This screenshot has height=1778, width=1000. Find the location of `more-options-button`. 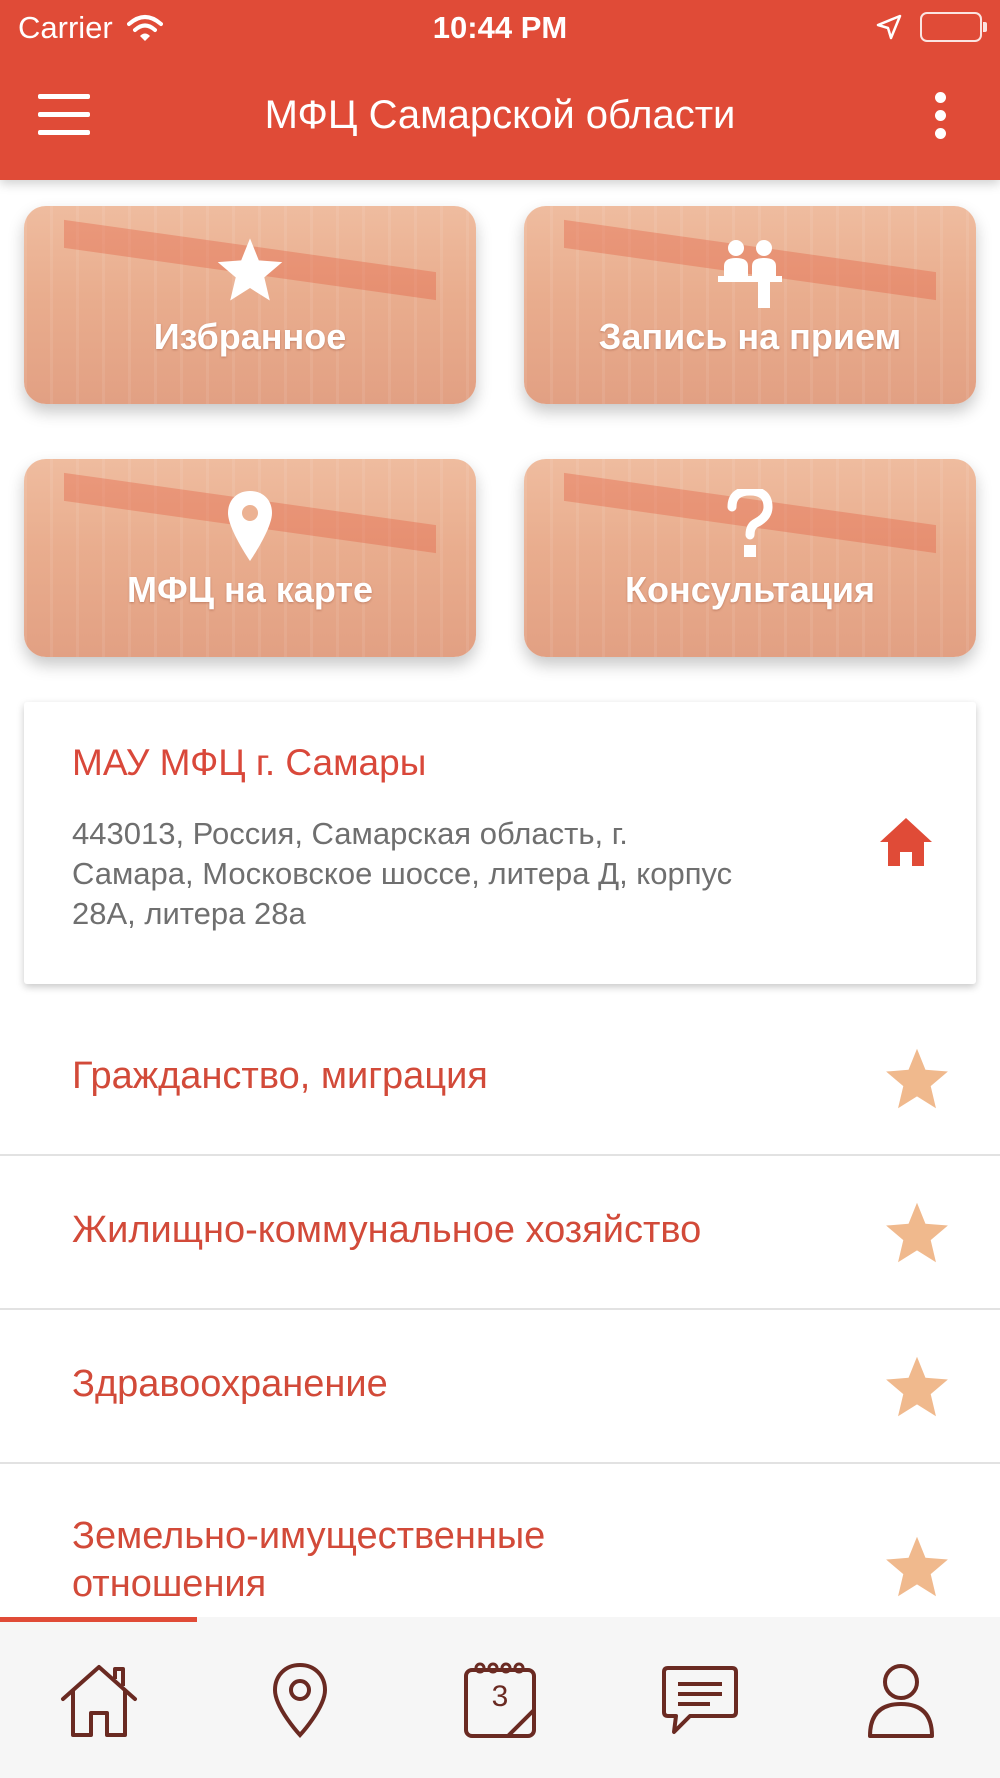

more-options-button is located at coordinates (940, 118).